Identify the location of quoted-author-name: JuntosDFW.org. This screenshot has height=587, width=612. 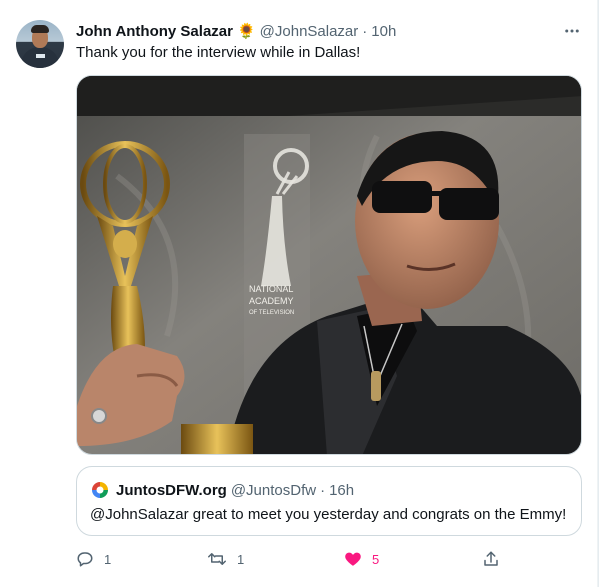
(171, 490).